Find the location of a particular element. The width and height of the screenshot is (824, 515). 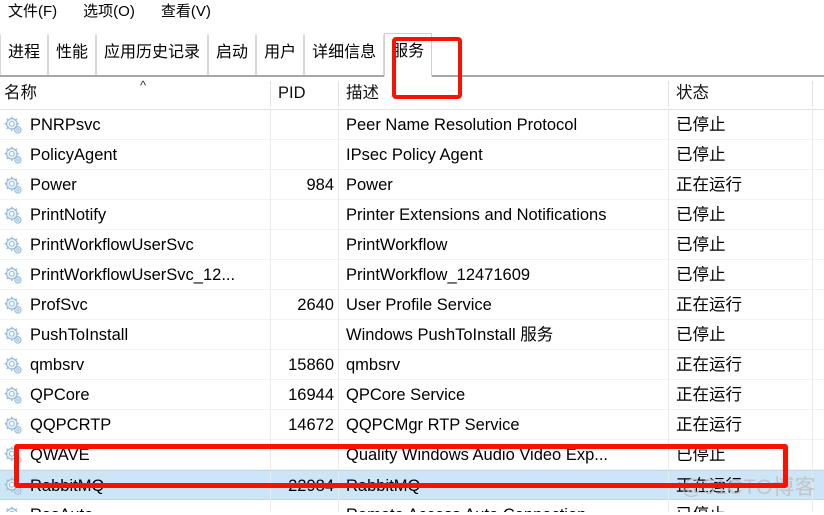

sort-ascending-icon: ^ is located at coordinates (143, 85).